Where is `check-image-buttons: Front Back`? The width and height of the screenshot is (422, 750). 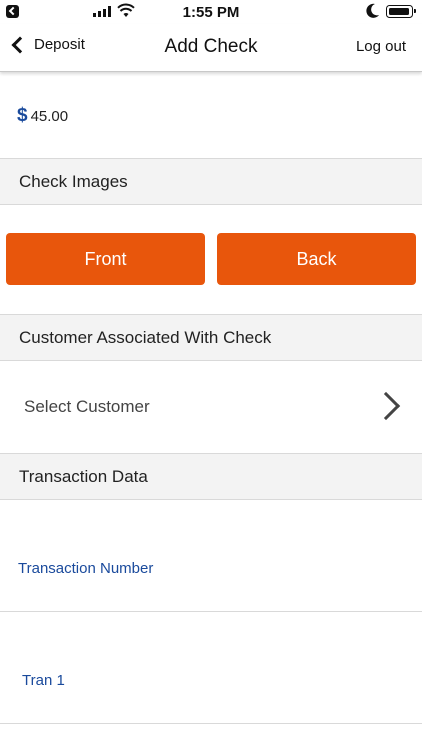 check-image-buttons: Front Back is located at coordinates (211, 259).